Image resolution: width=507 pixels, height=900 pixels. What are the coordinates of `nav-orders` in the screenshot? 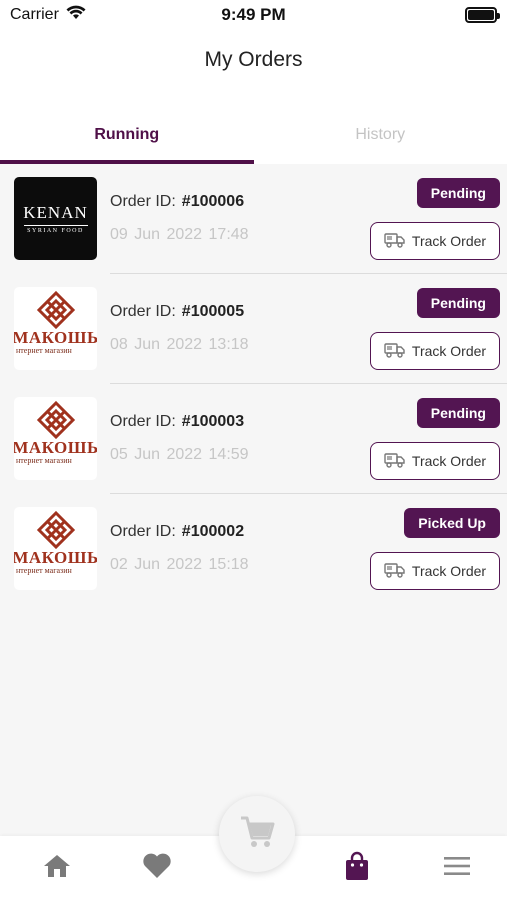 It's located at (357, 868).